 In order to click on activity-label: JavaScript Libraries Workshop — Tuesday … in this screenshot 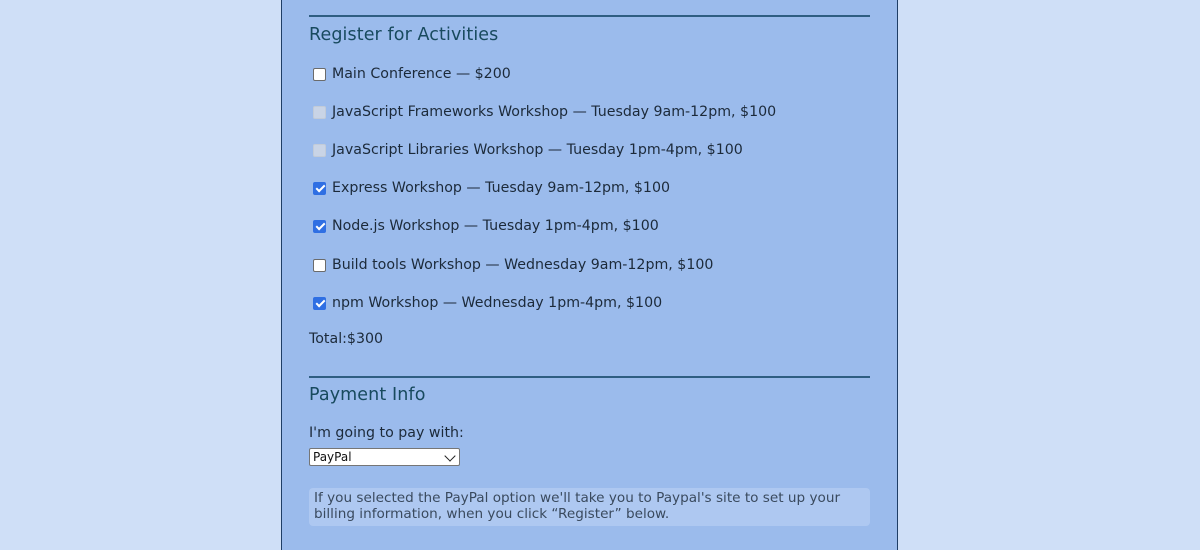, I will do `click(537, 150)`.